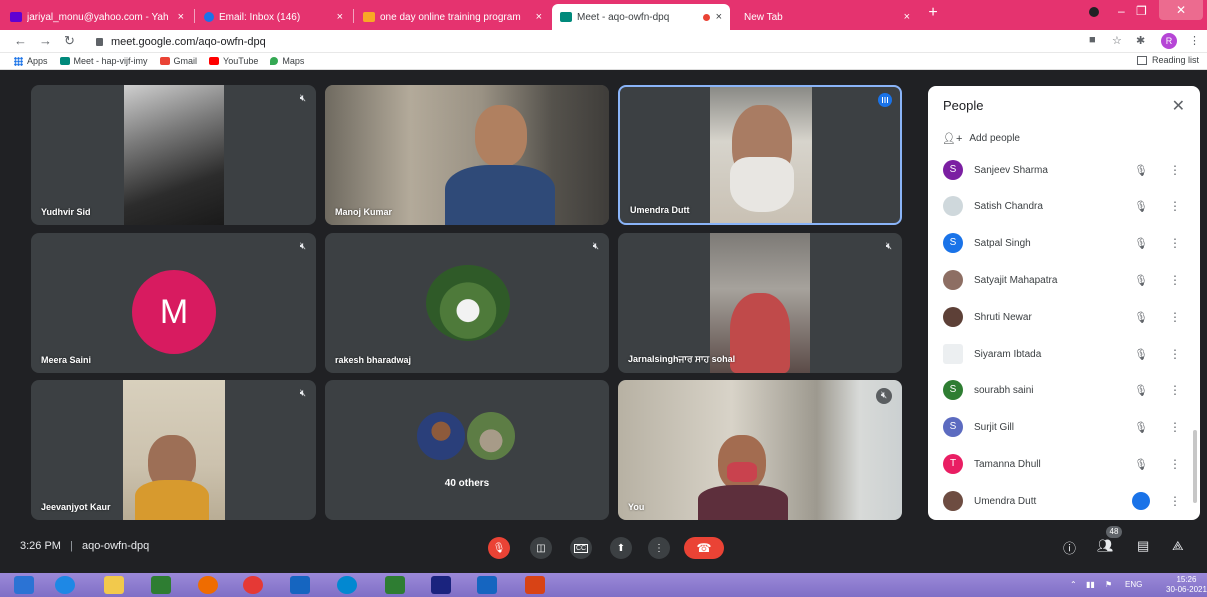 The image size is (1207, 597). Describe the element at coordinates (1181, 10) in the screenshot. I see `close-window-button: ✕` at that location.